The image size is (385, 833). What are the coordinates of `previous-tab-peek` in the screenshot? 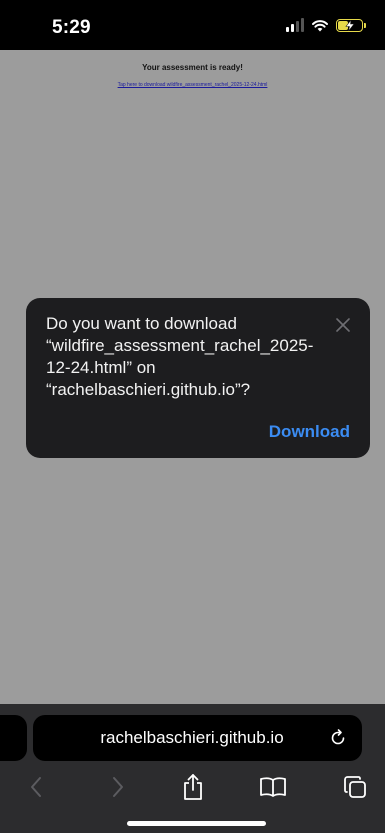 It's located at (13, 738).